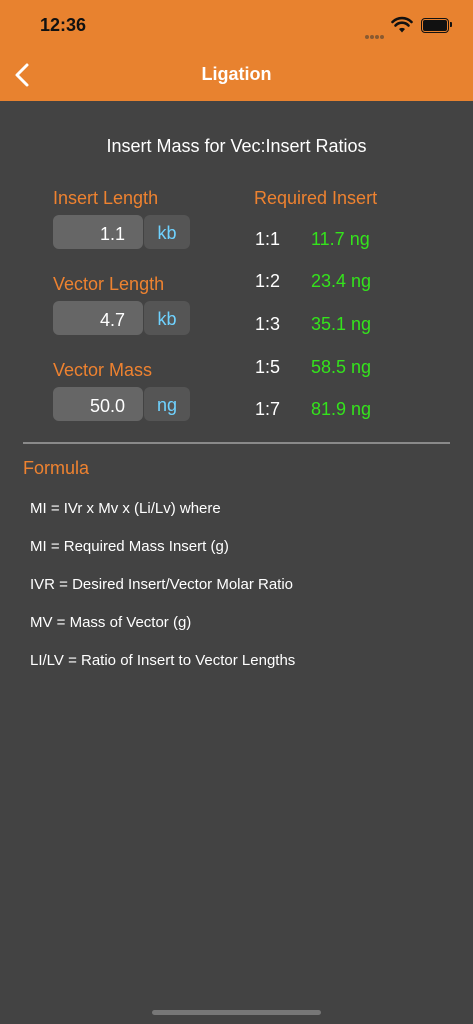 The width and height of the screenshot is (473, 1024). What do you see at coordinates (236, 146) in the screenshot?
I see `section-title: Insert Mass for Vec:Insert Ratios` at bounding box center [236, 146].